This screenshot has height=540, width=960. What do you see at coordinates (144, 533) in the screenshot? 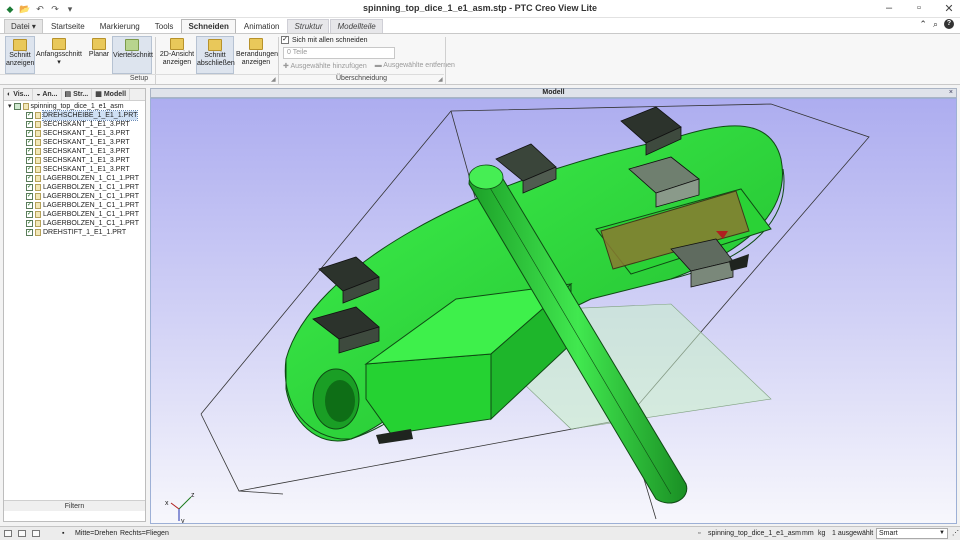
I see `mouse-hint-right: Rechts=Fliegen` at bounding box center [144, 533].